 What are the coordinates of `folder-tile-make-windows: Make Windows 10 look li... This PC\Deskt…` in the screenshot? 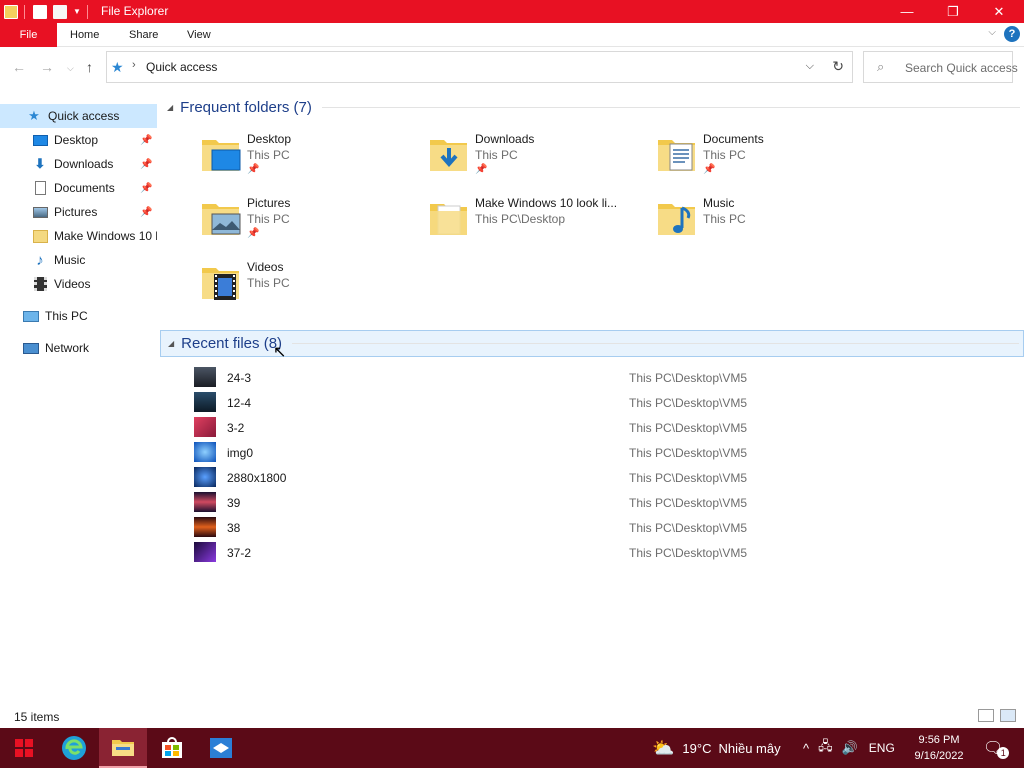 It's located at (542, 226).